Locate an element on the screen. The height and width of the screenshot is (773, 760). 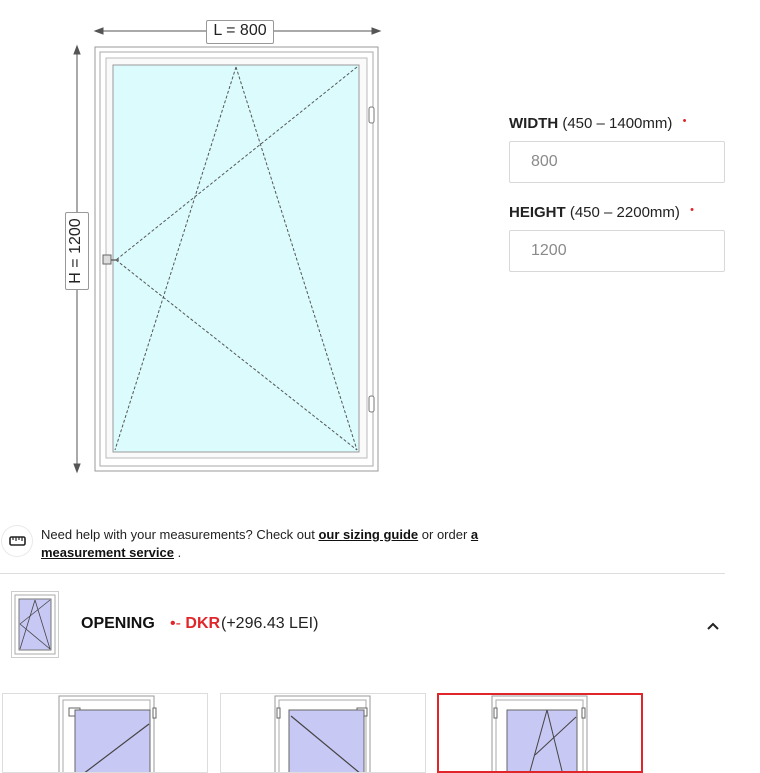
help-icon-container is located at coordinates (17, 541).